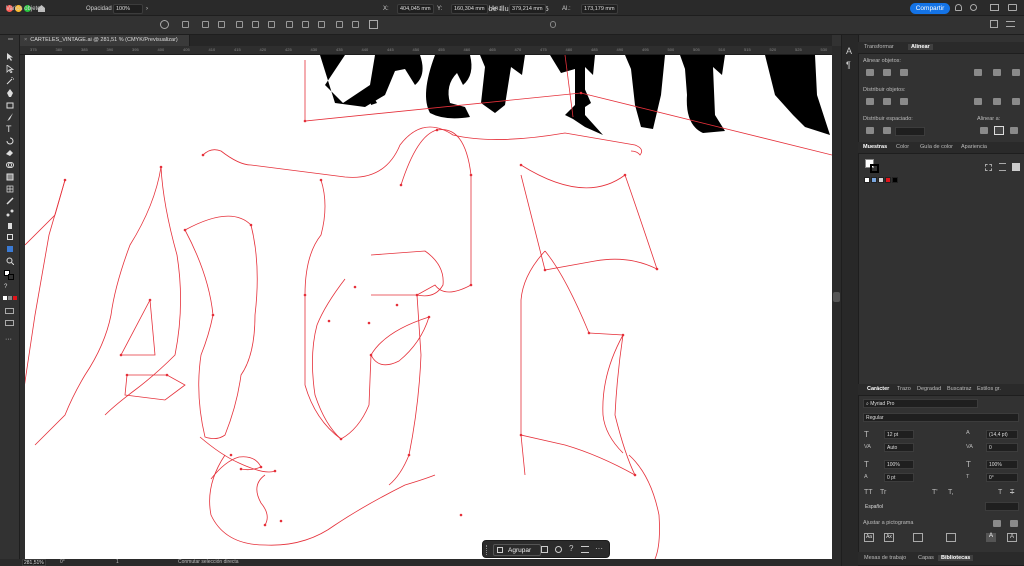 The height and width of the screenshot is (566, 1024). What do you see at coordinates (10, 57) in the screenshot?
I see `selection-tool-icon` at bounding box center [10, 57].